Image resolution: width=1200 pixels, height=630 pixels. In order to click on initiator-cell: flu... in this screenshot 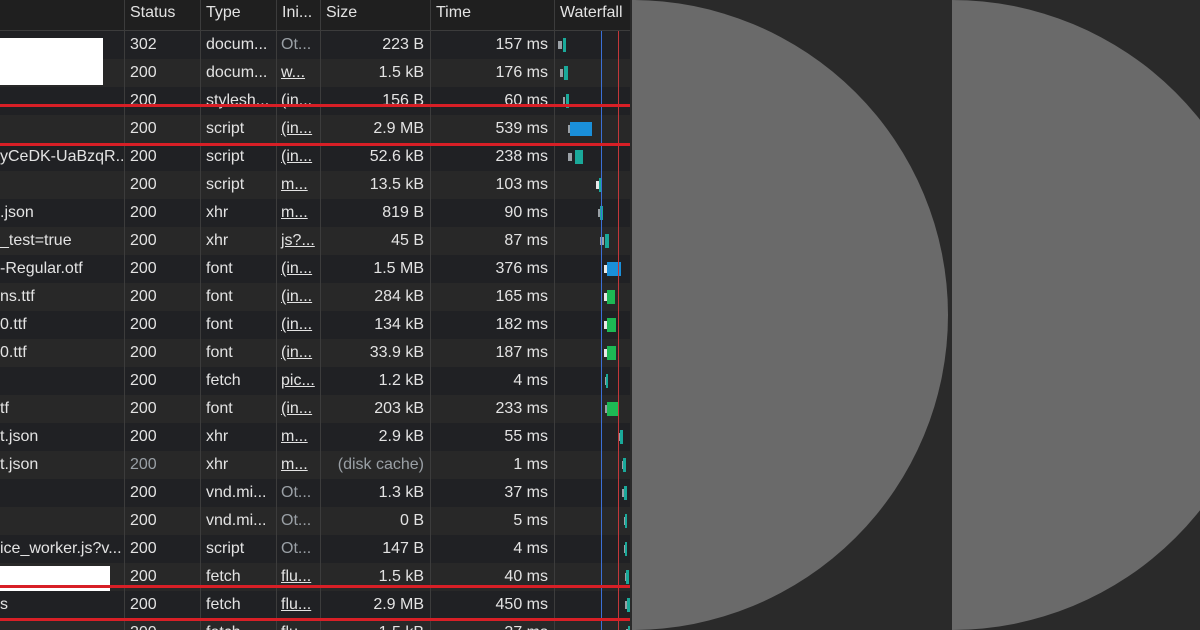, I will do `click(298, 605)`.